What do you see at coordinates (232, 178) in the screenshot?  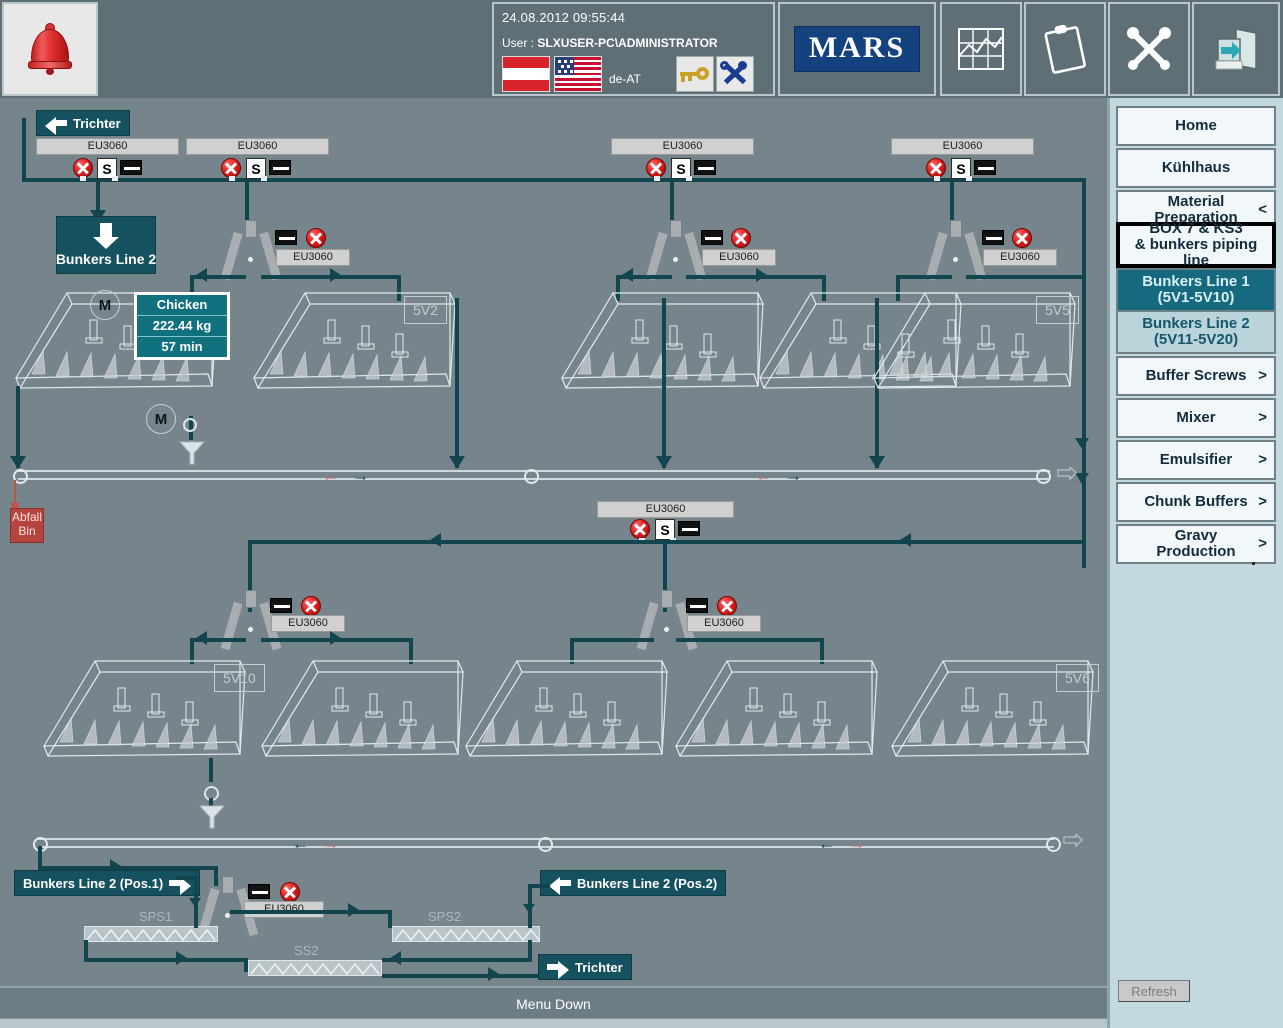 I see `flange-left-v2` at bounding box center [232, 178].